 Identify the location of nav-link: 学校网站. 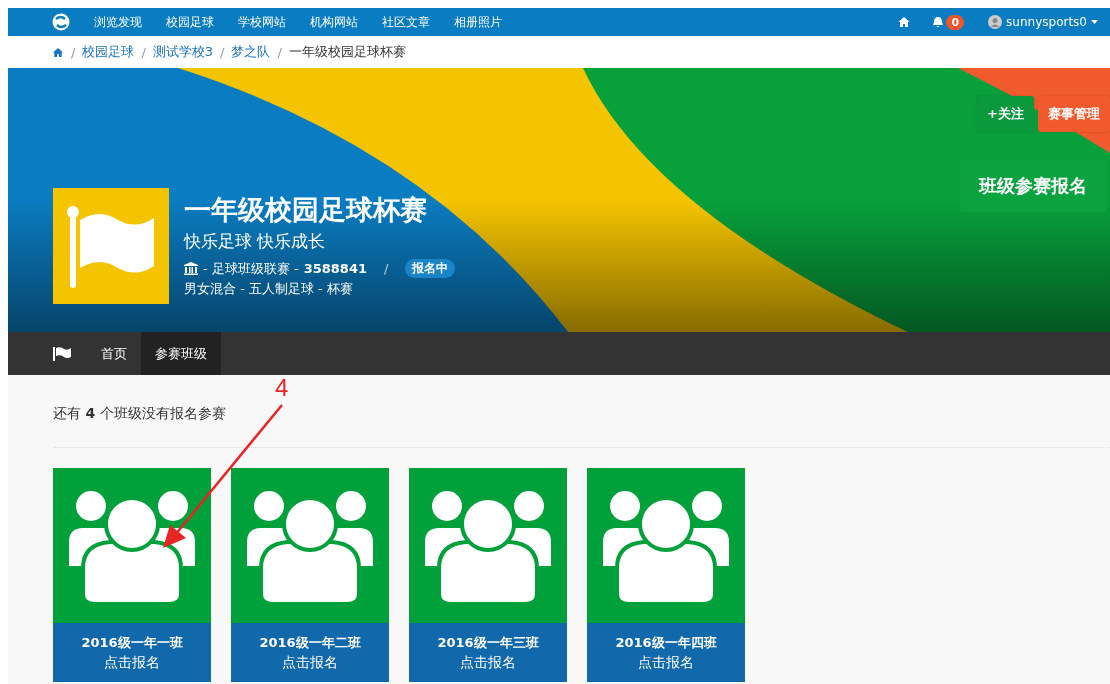
(262, 22).